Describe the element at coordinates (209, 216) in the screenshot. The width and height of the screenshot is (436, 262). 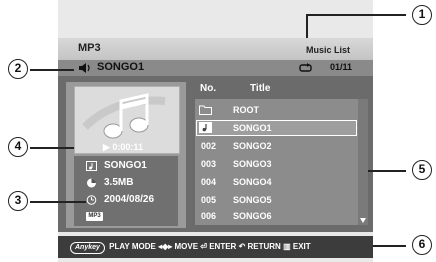
I see `list-item-no: 006` at that location.